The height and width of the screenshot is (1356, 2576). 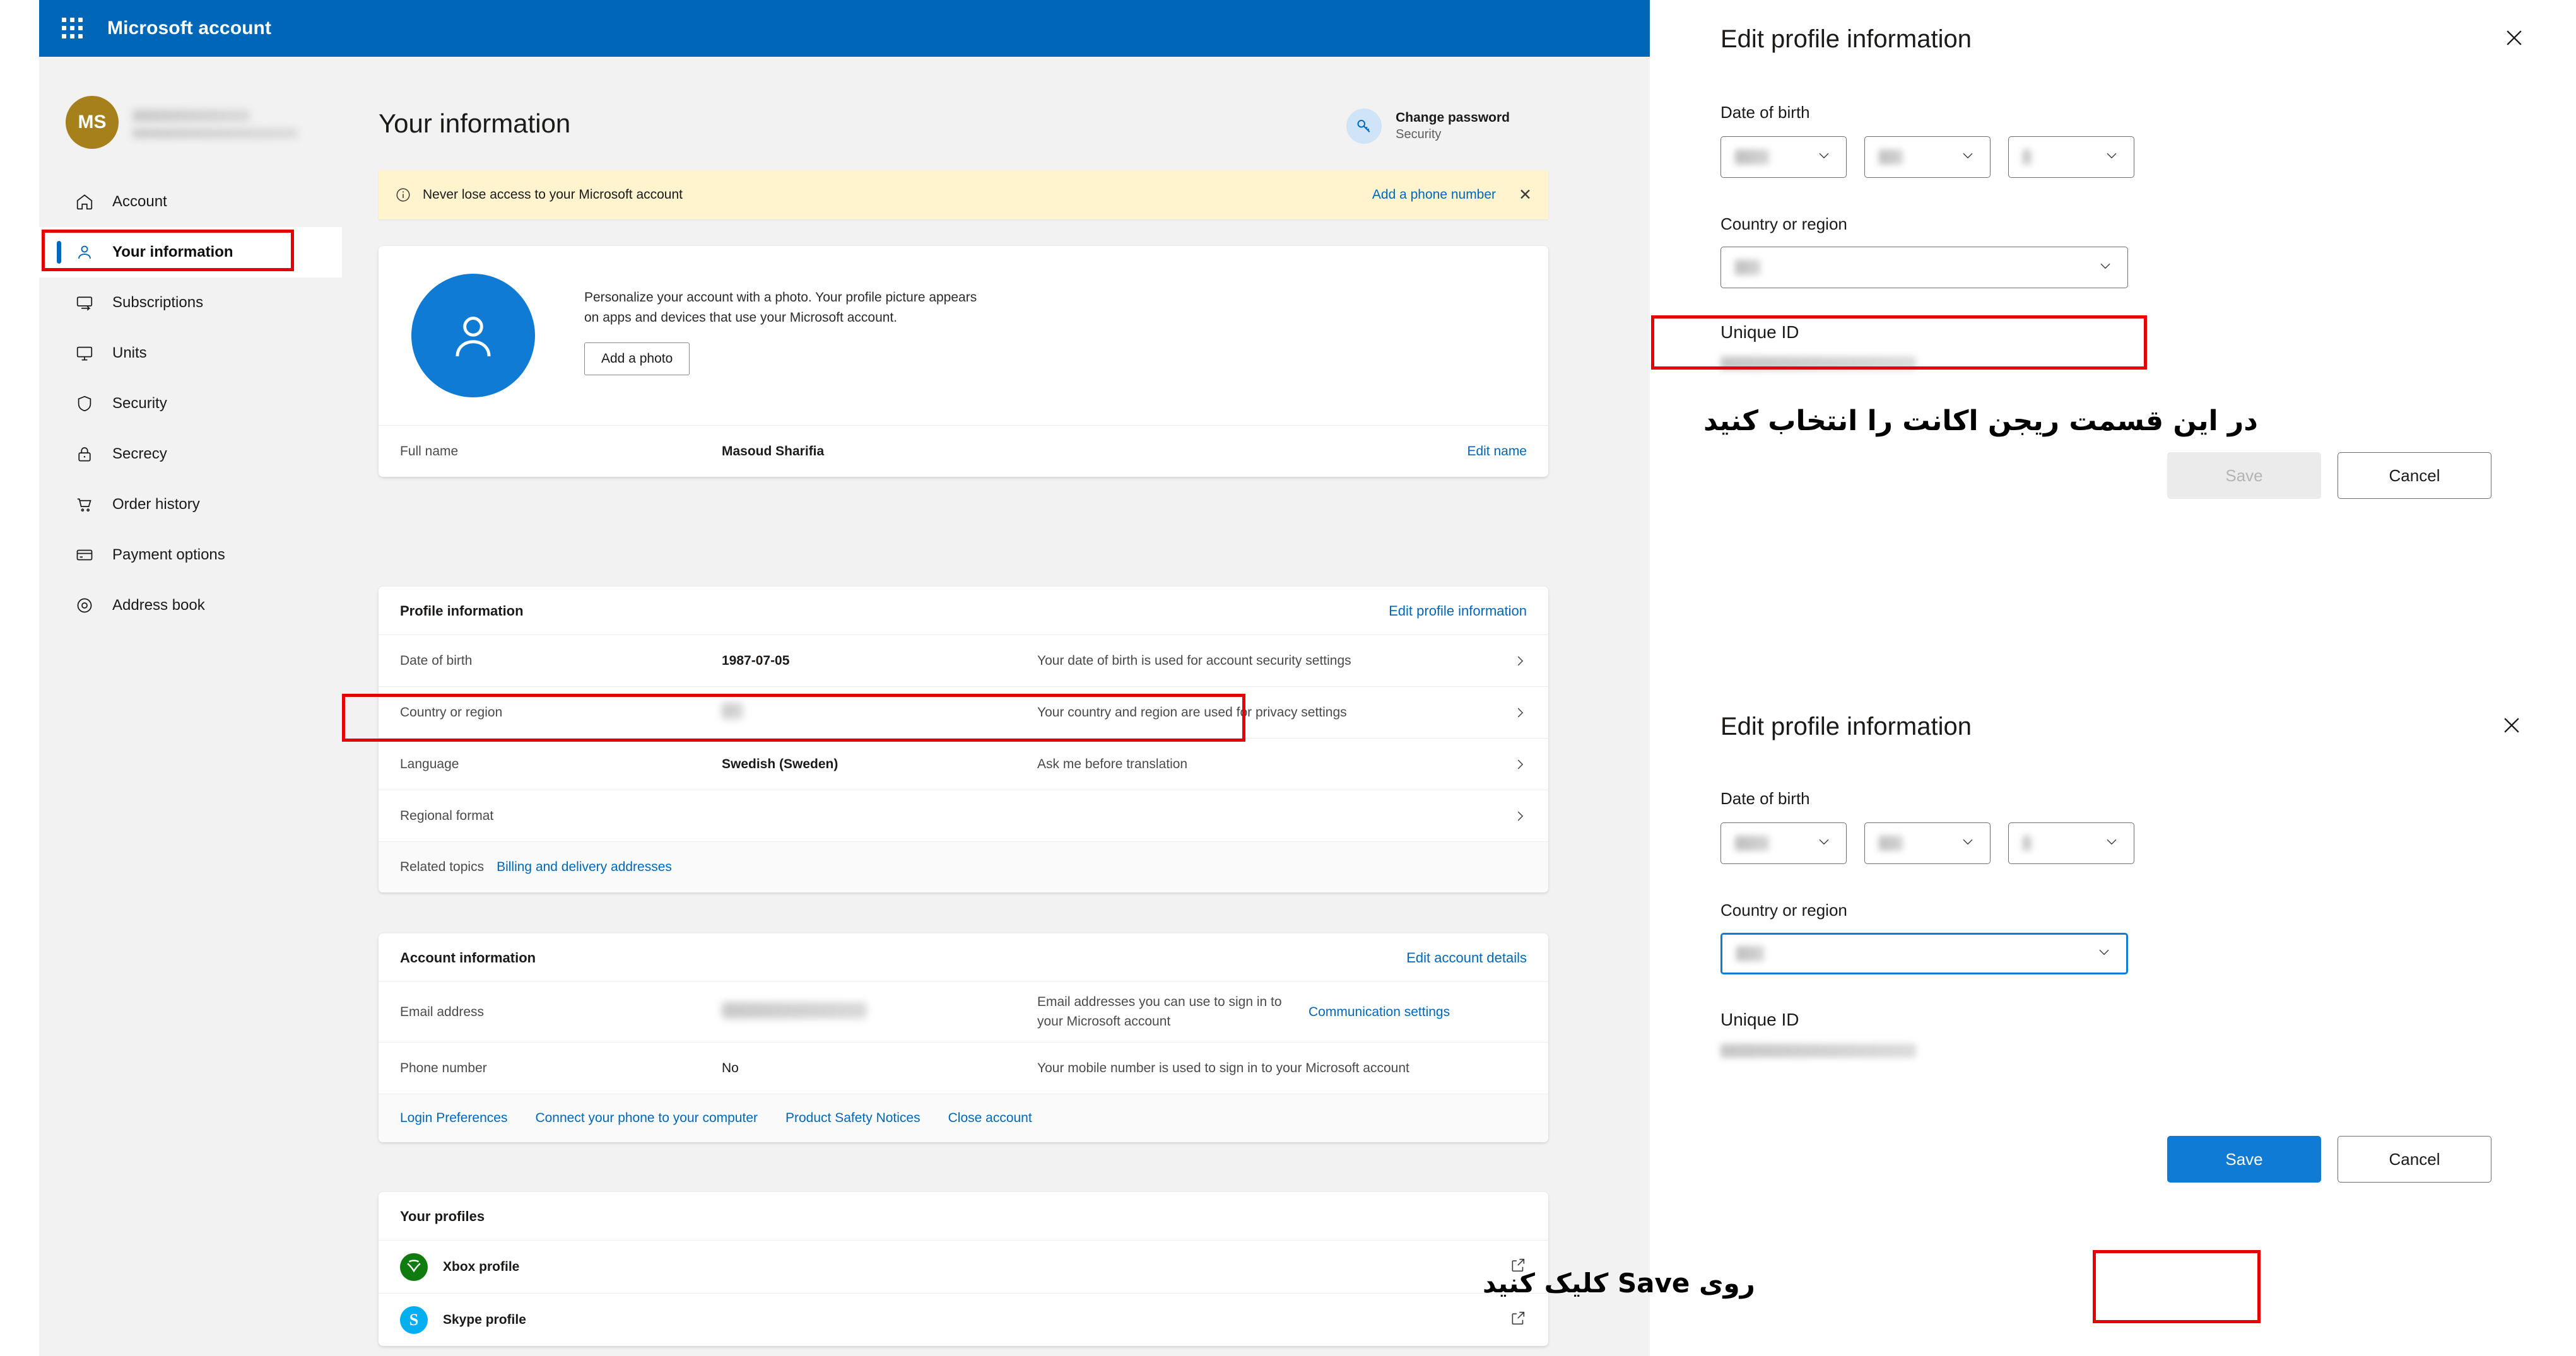 What do you see at coordinates (1380, 1013) in the screenshot?
I see `communication-settings-link: Communication settings` at bounding box center [1380, 1013].